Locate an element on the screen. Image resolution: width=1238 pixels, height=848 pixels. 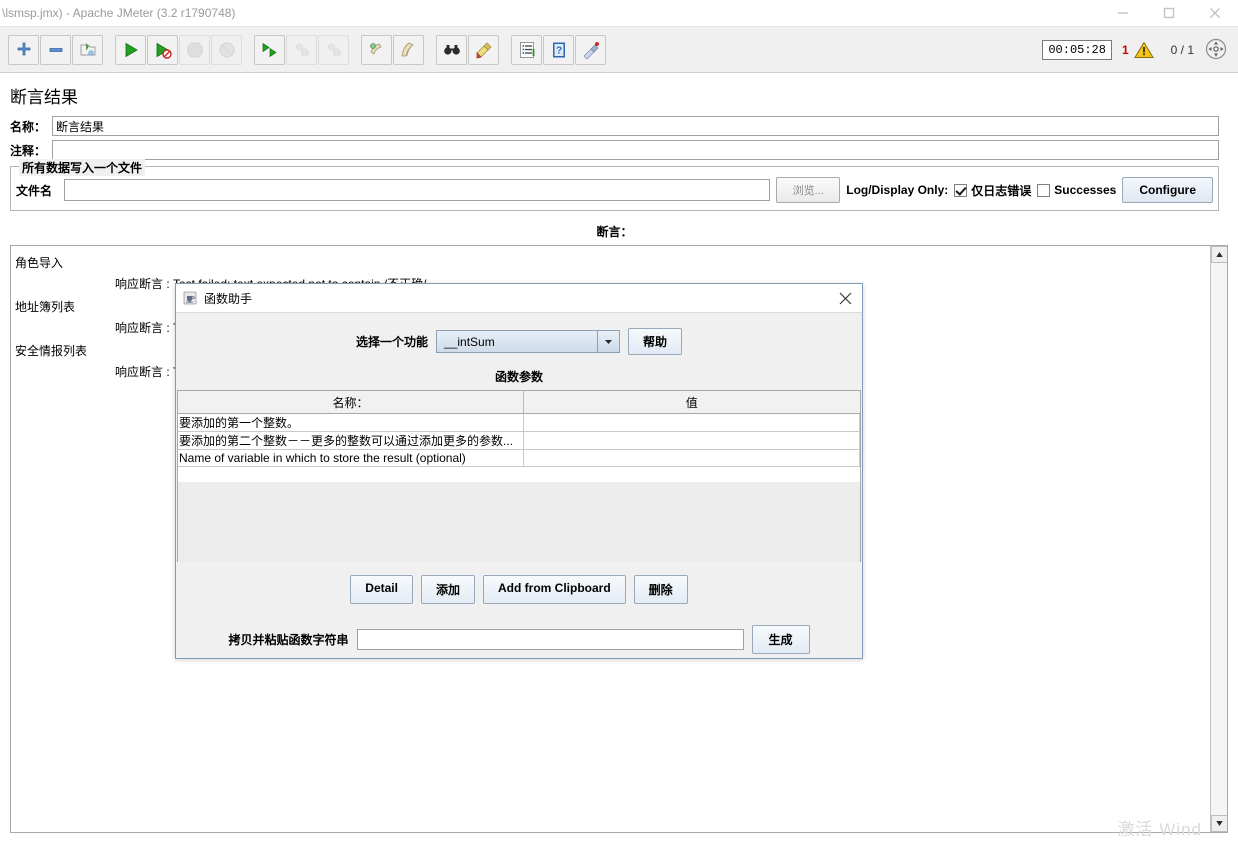
chevron-down-icon is located at coordinates (608, 341).